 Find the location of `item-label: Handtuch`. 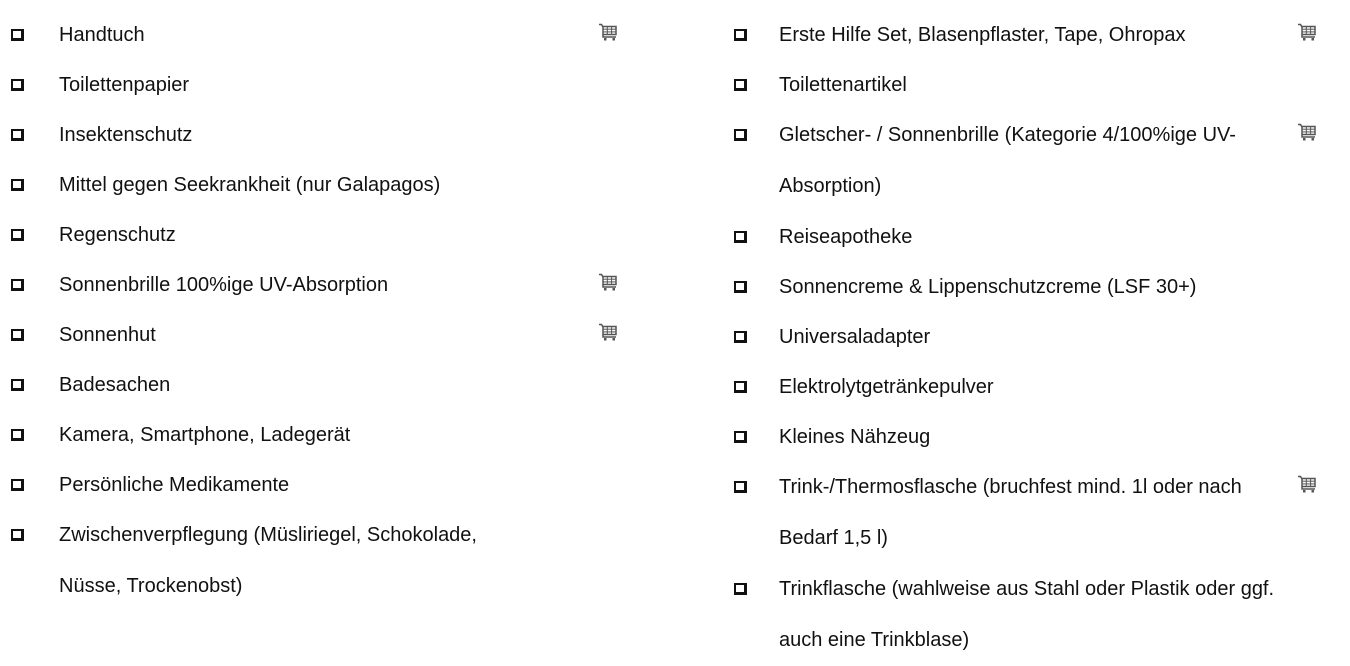

item-label: Handtuch is located at coordinates (102, 35).